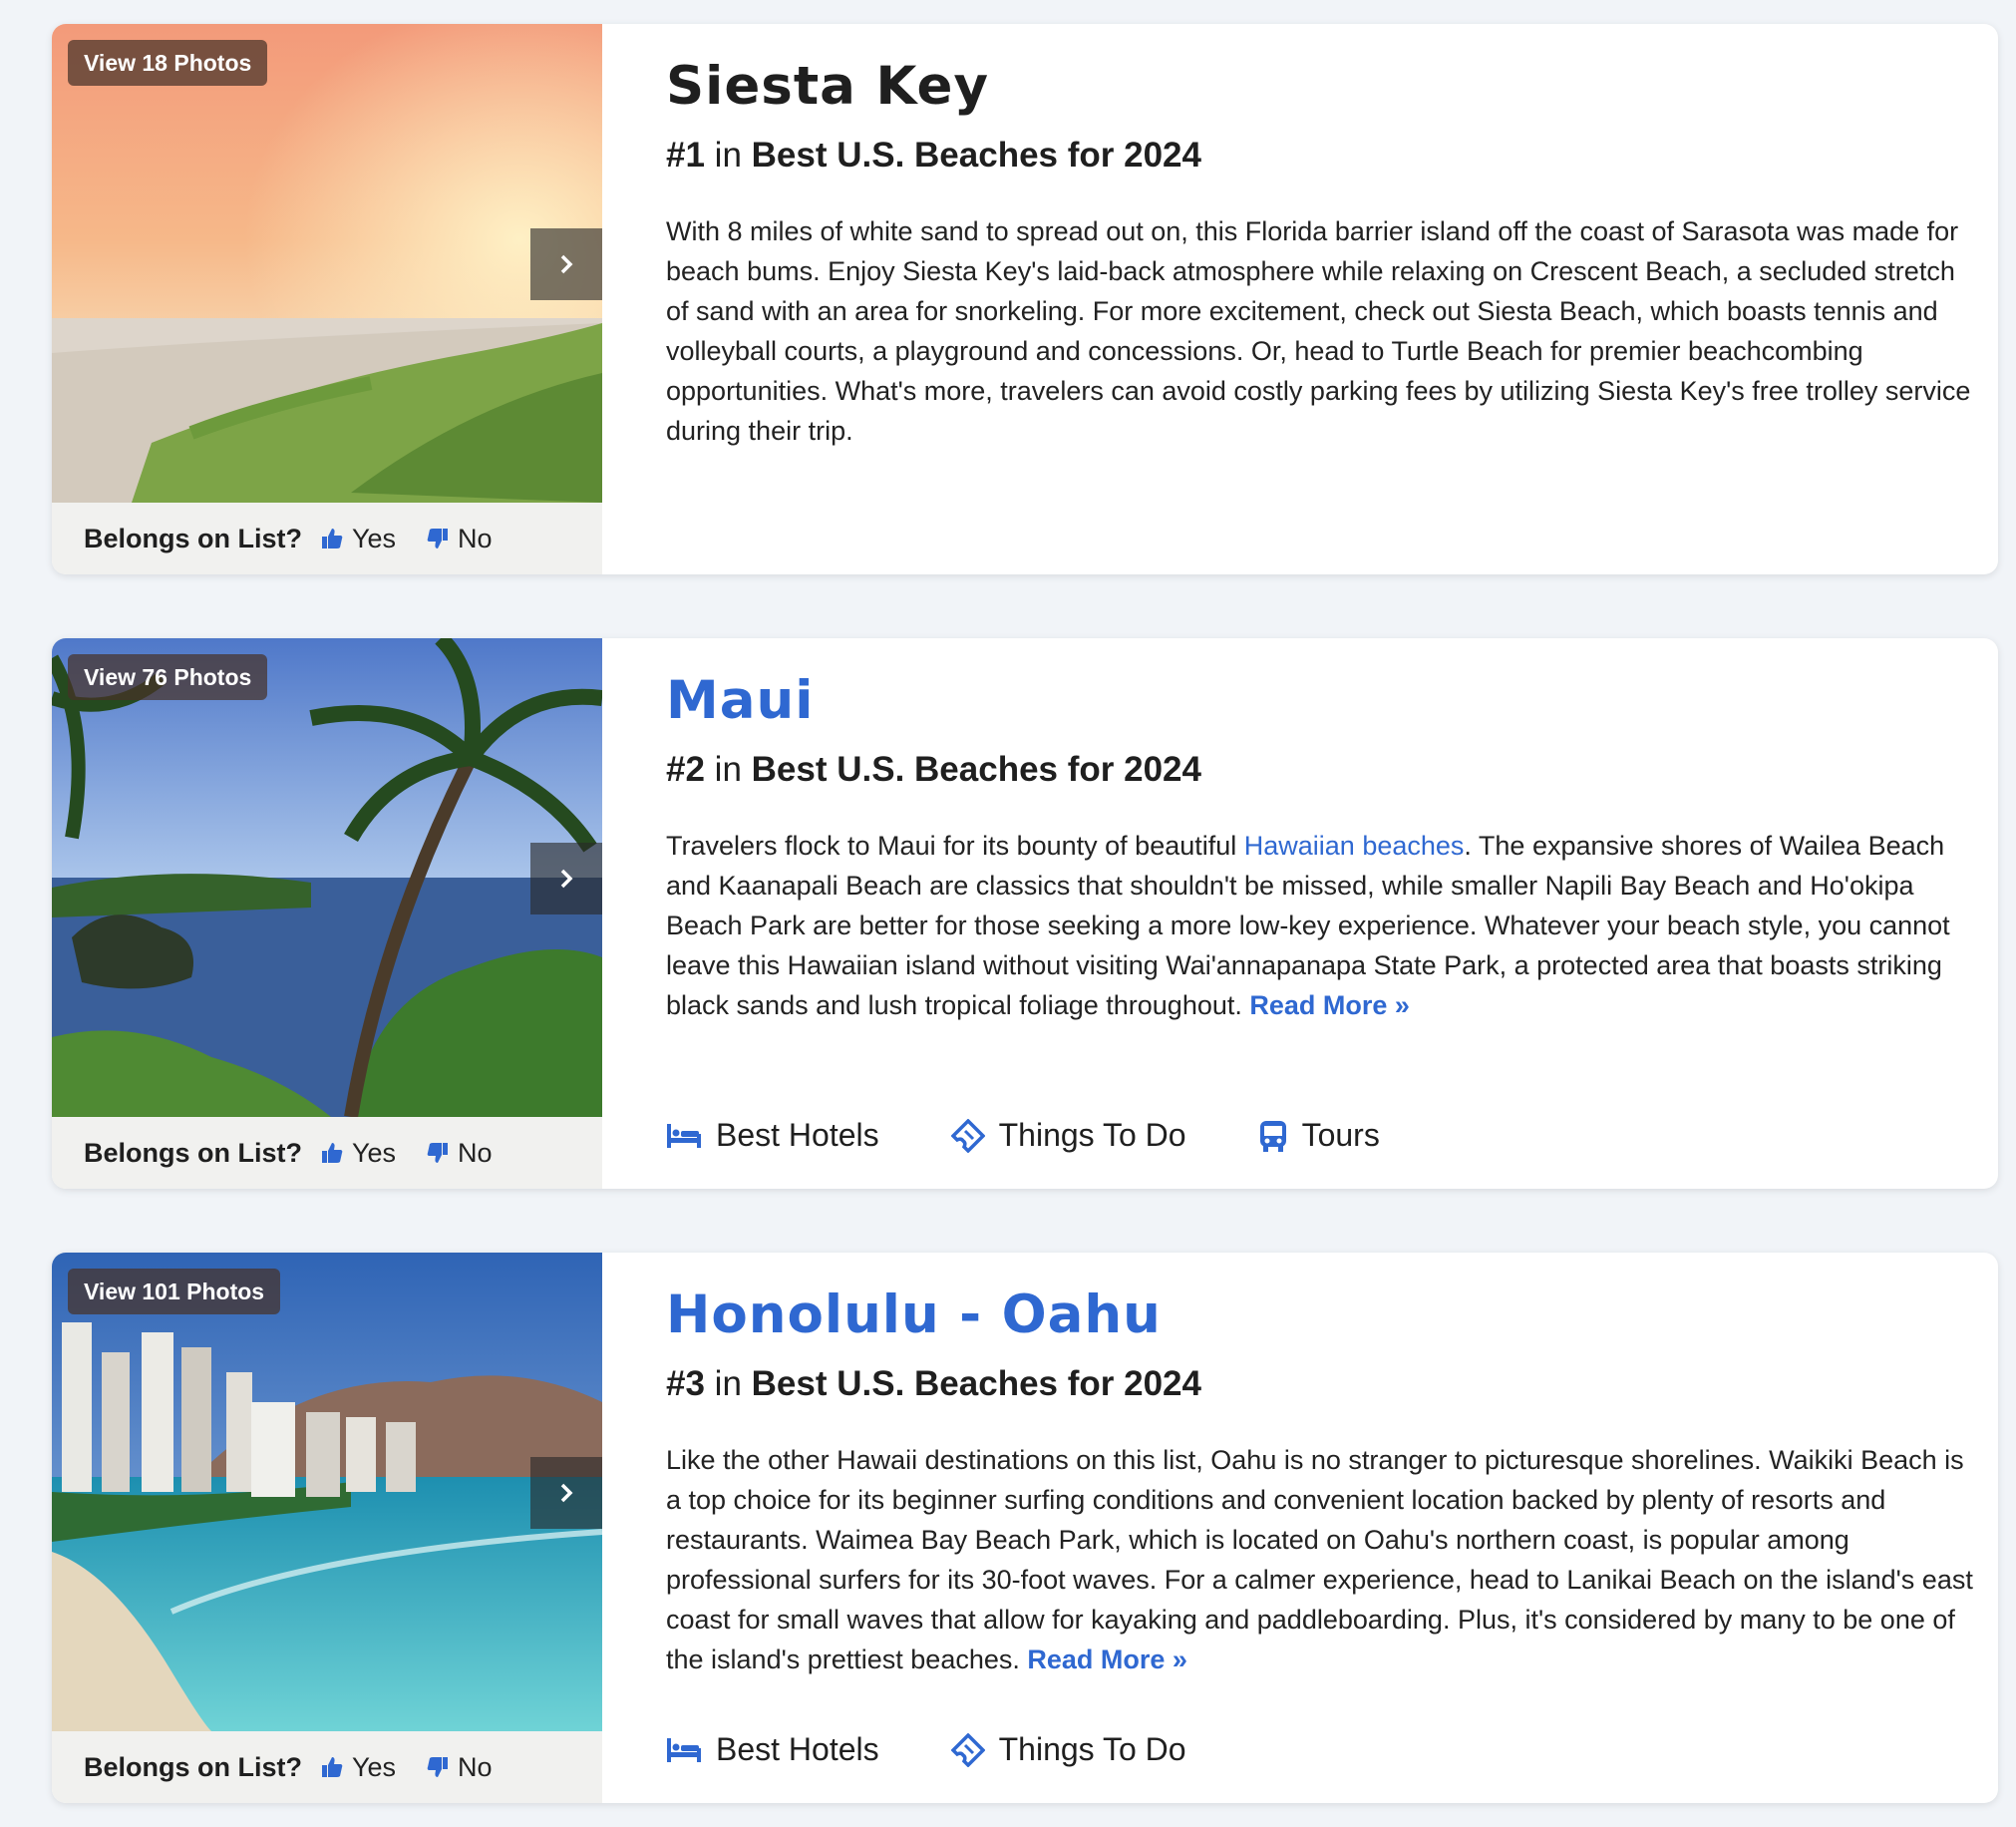 This screenshot has height=1827, width=2016. I want to click on listing-rank: #2 in Best U.S. Beaches for 2024, so click(933, 770).